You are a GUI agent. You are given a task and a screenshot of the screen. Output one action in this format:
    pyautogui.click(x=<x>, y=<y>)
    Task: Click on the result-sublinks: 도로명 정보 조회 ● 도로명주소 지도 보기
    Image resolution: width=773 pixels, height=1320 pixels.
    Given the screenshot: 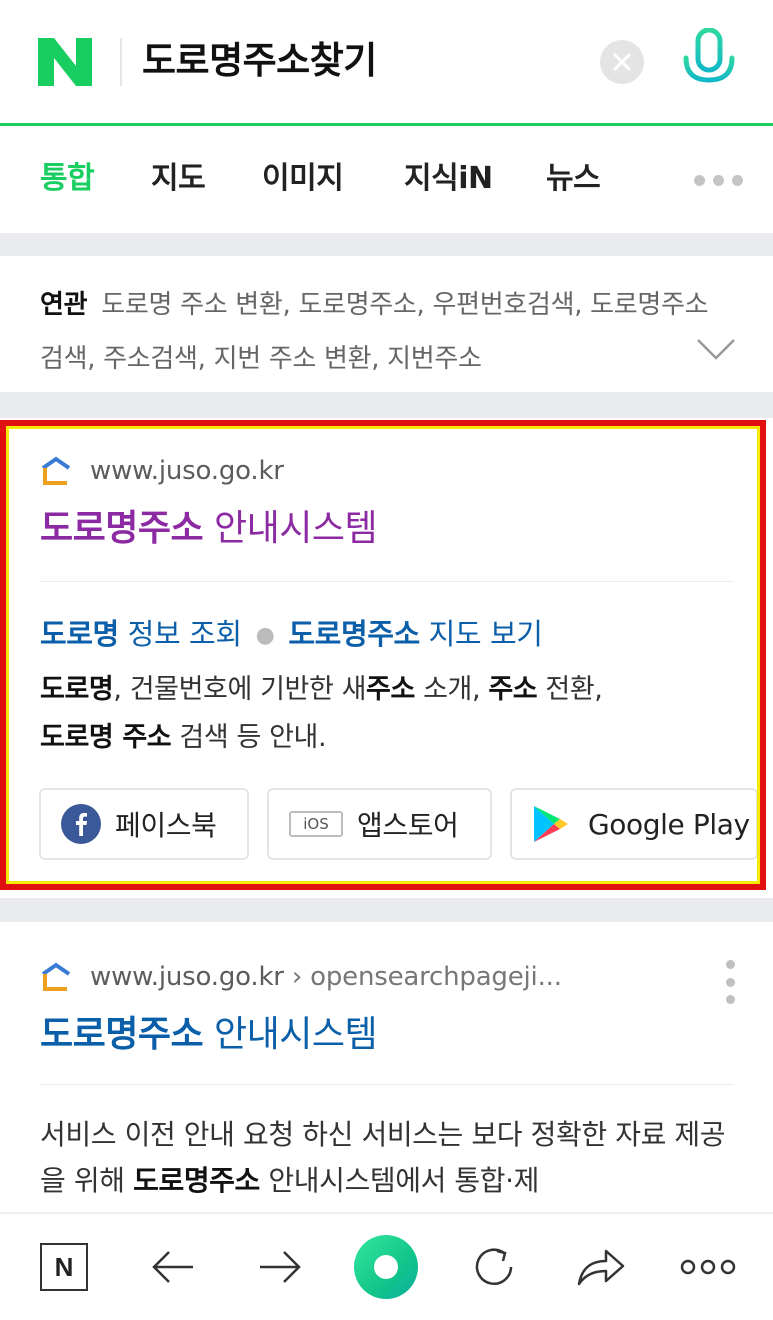 What is the action you would take?
    pyautogui.click(x=291, y=635)
    